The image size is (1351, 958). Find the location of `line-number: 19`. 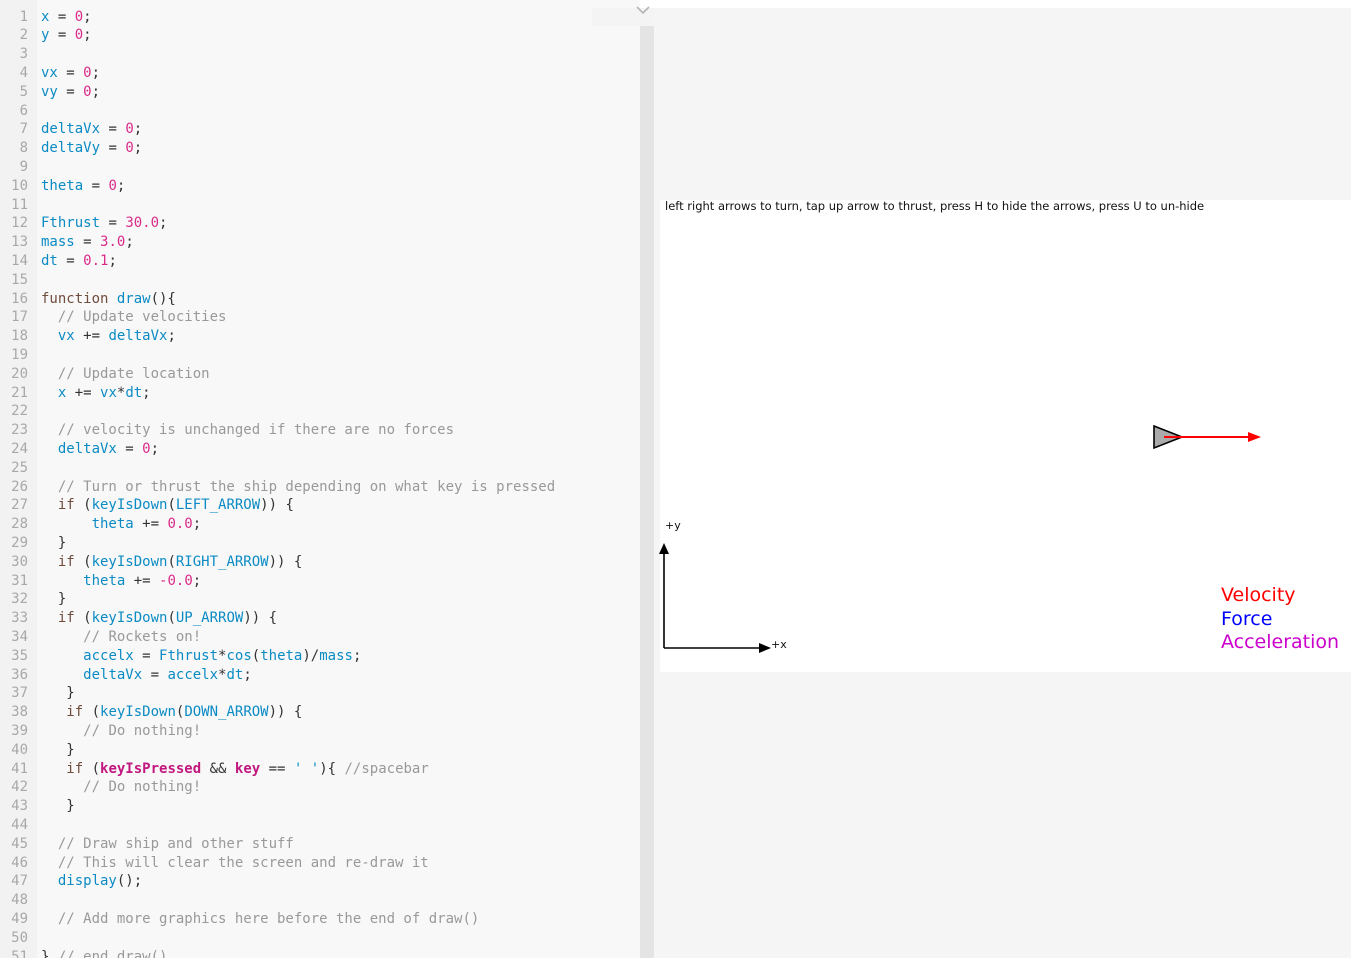

line-number: 19 is located at coordinates (19, 354).